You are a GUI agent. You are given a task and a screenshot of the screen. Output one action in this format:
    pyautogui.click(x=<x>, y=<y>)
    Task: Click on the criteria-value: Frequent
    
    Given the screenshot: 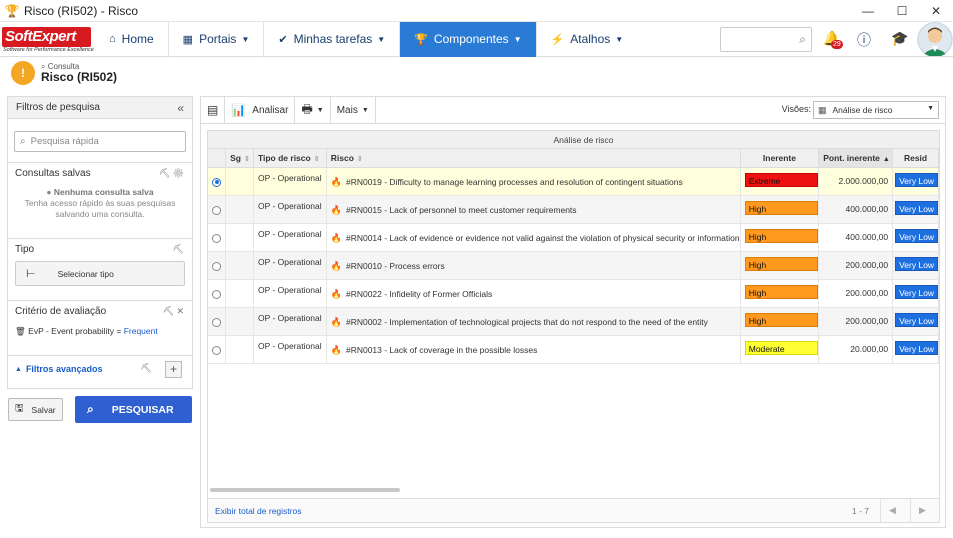 What is the action you would take?
    pyautogui.click(x=141, y=331)
    